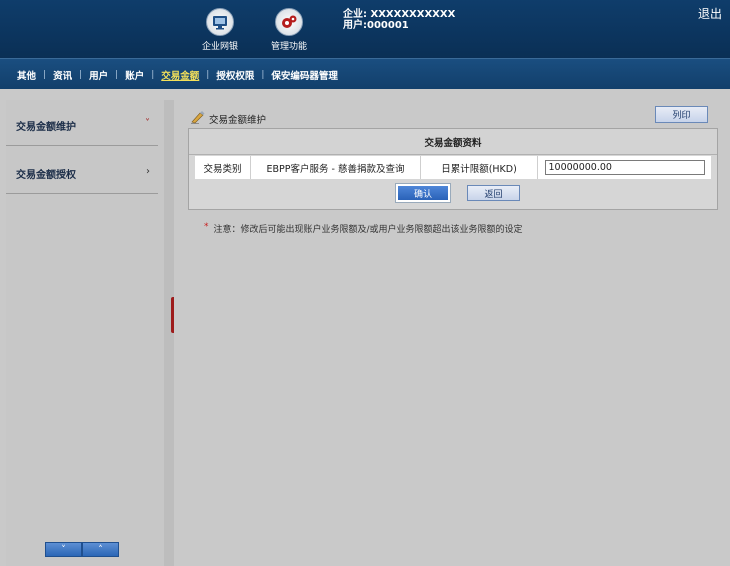 The height and width of the screenshot is (566, 730). I want to click on scroll-down-button: ˅, so click(63, 549).